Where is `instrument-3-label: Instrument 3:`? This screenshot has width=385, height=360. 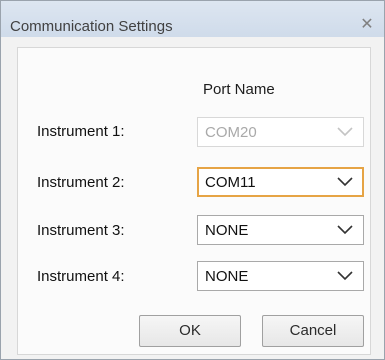
instrument-3-label: Instrument 3: is located at coordinates (81, 230).